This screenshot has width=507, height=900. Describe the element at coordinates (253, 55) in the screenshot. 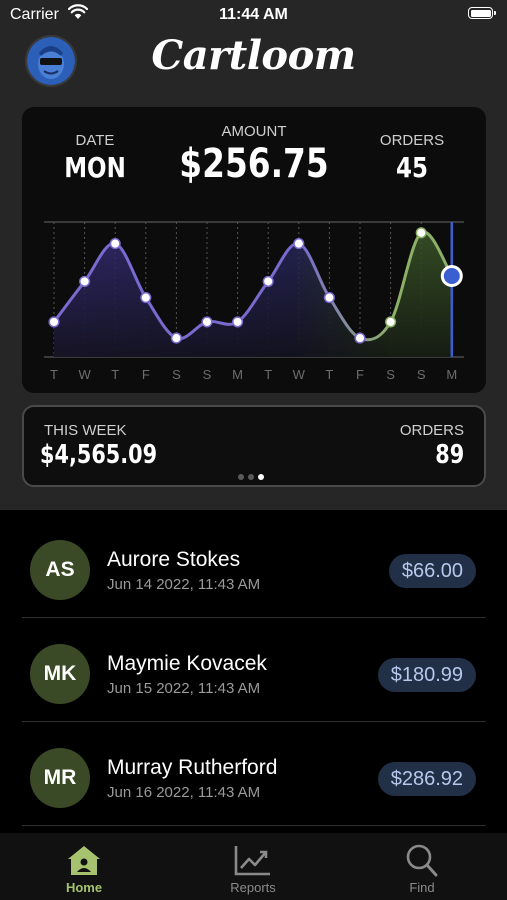

I see `app-title: Cartloom` at that location.